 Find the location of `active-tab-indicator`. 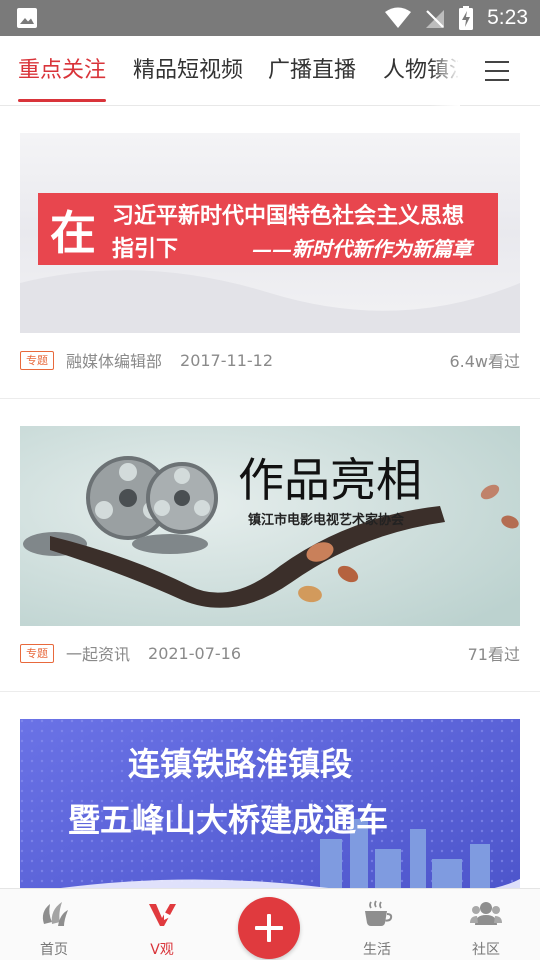

active-tab-indicator is located at coordinates (62, 100).